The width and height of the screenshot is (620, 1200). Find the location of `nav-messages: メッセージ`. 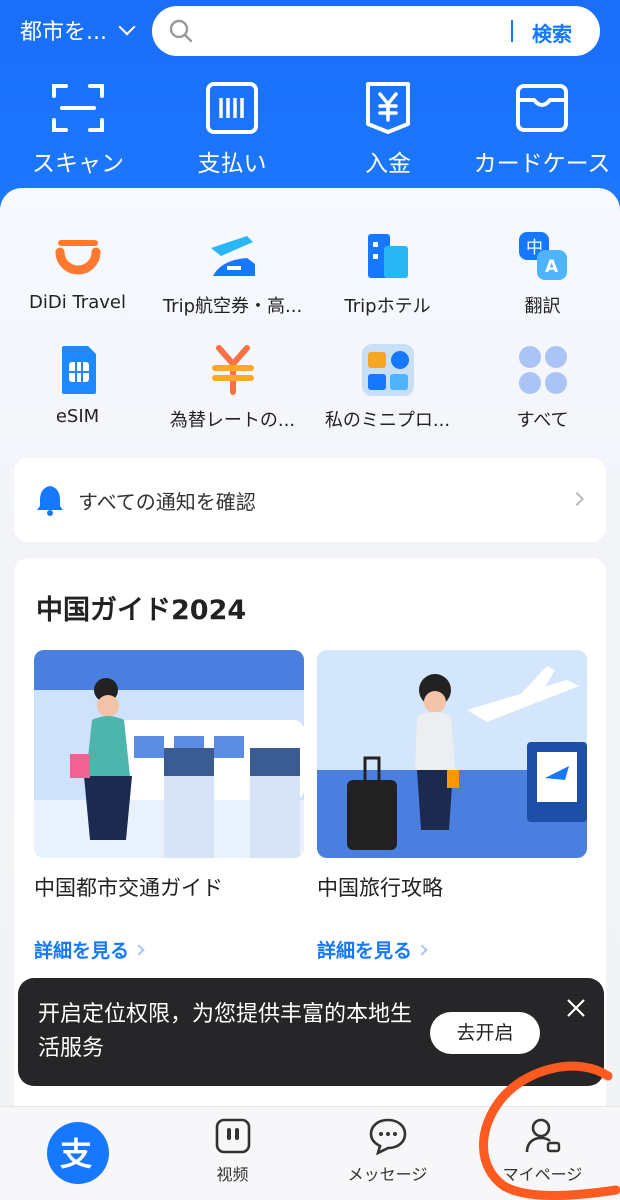

nav-messages: メッセージ is located at coordinates (387, 1151).